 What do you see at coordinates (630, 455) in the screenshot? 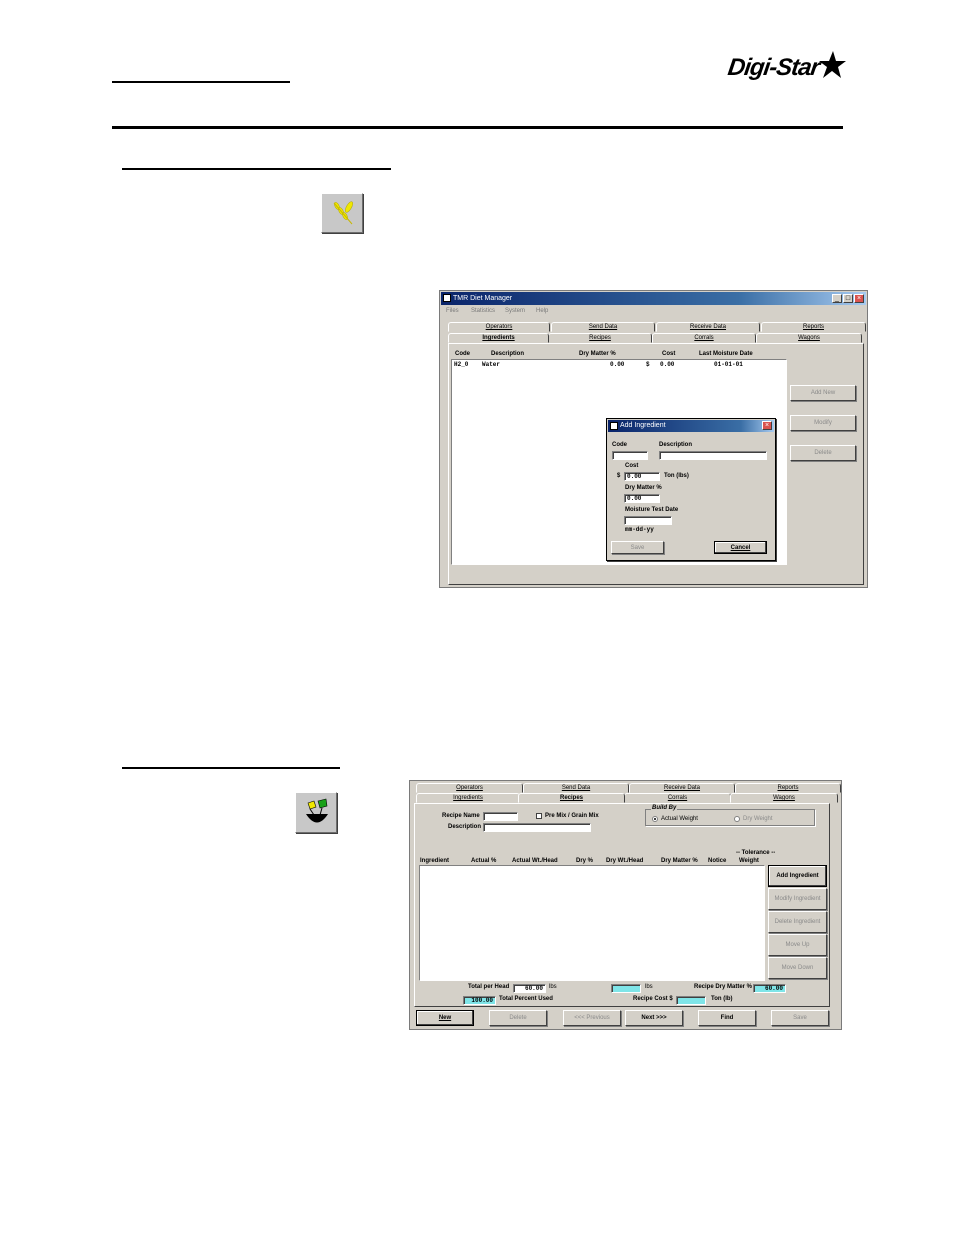
I see `code-input` at bounding box center [630, 455].